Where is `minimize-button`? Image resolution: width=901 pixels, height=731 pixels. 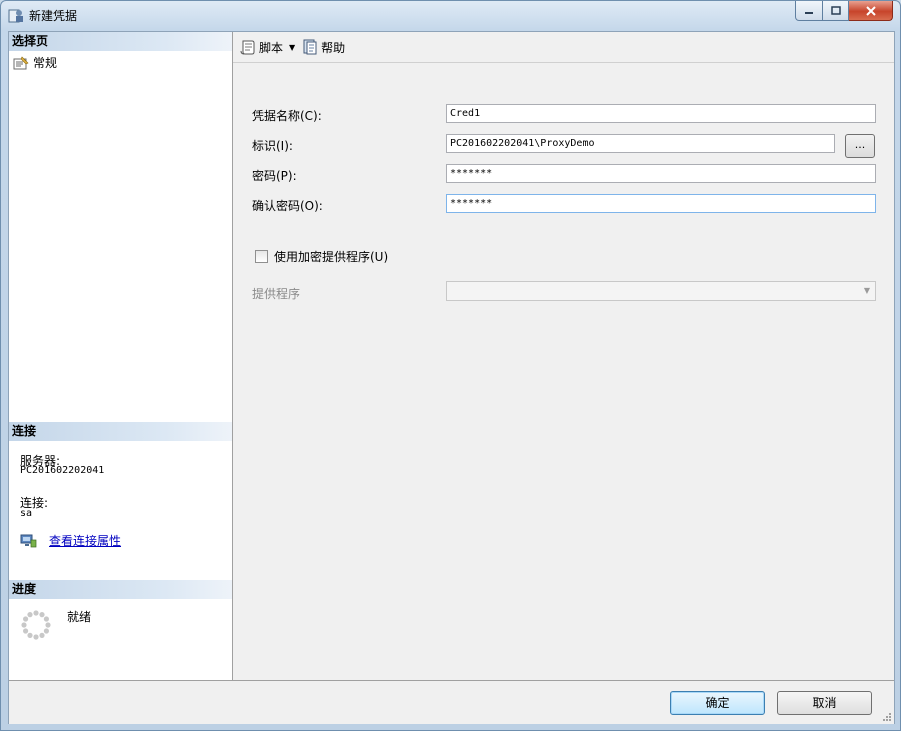 minimize-button is located at coordinates (809, 11).